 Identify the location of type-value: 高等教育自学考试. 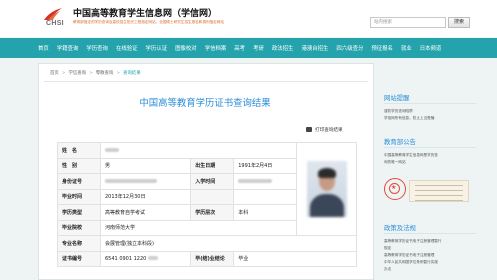
(145, 212).